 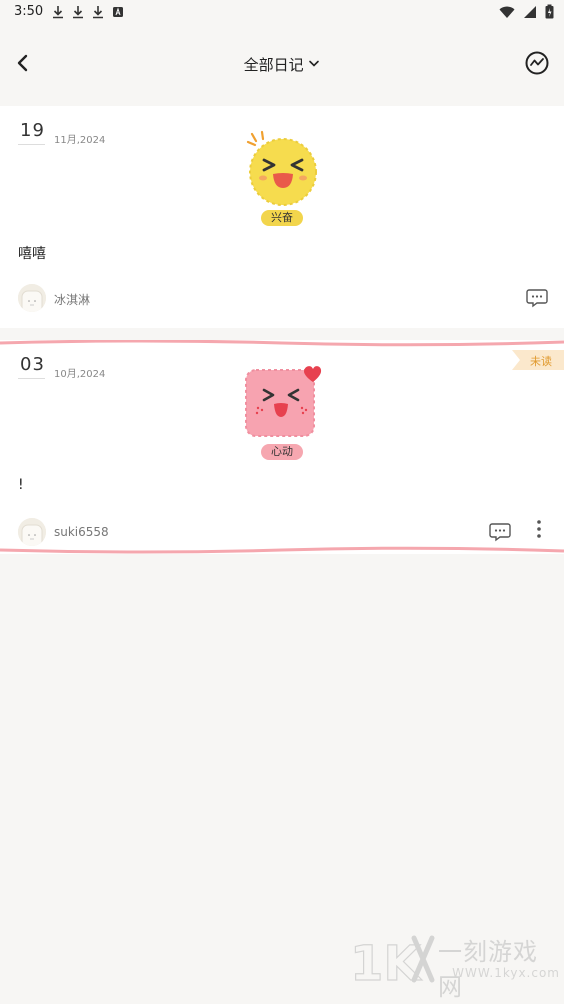 I want to click on author-name: suki6558, so click(x=81, y=532).